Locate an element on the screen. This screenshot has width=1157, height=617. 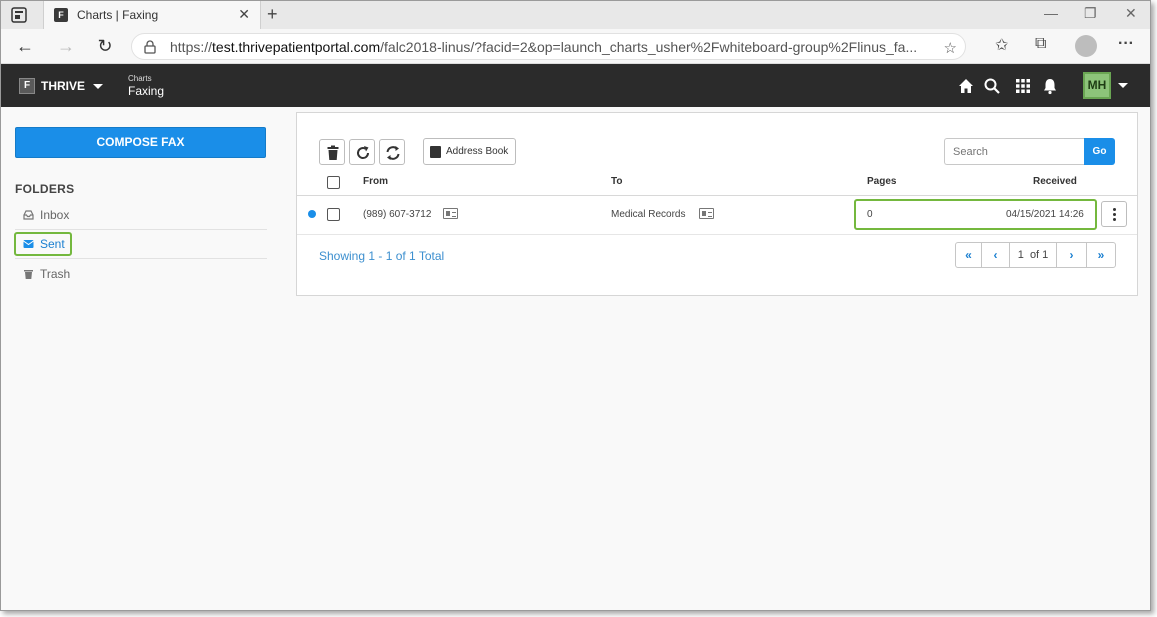
breadcrumb: Charts Faxing is located at coordinates (146, 86).